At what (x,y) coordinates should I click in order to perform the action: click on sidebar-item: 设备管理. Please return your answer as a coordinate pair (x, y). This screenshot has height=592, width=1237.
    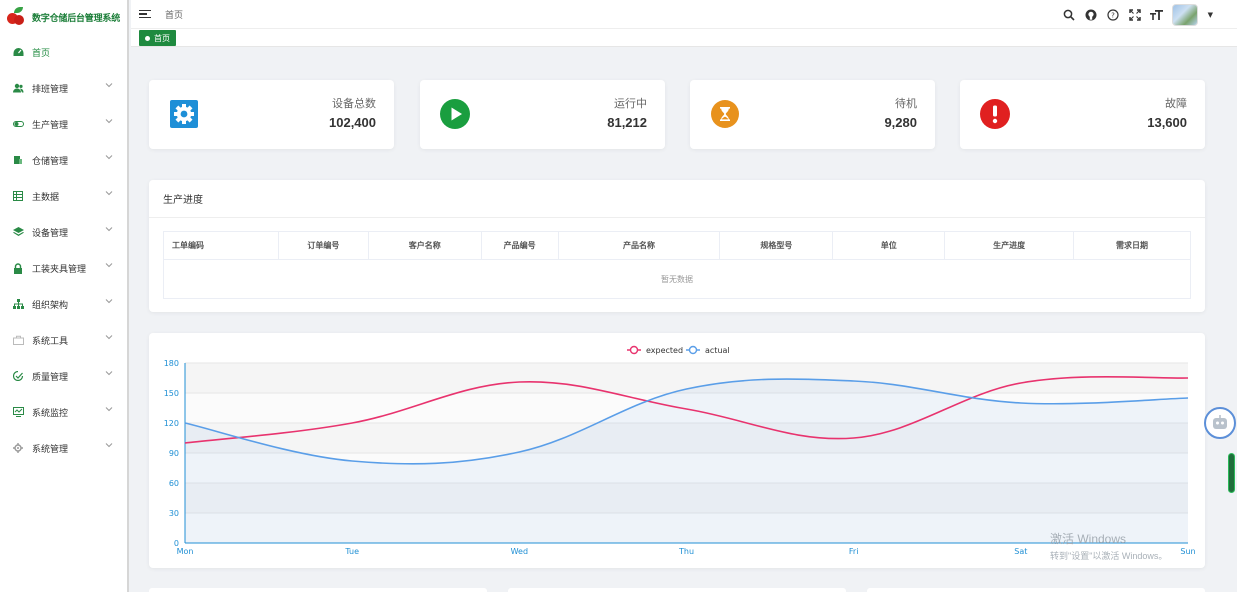
    Looking at the image, I should click on (63, 232).